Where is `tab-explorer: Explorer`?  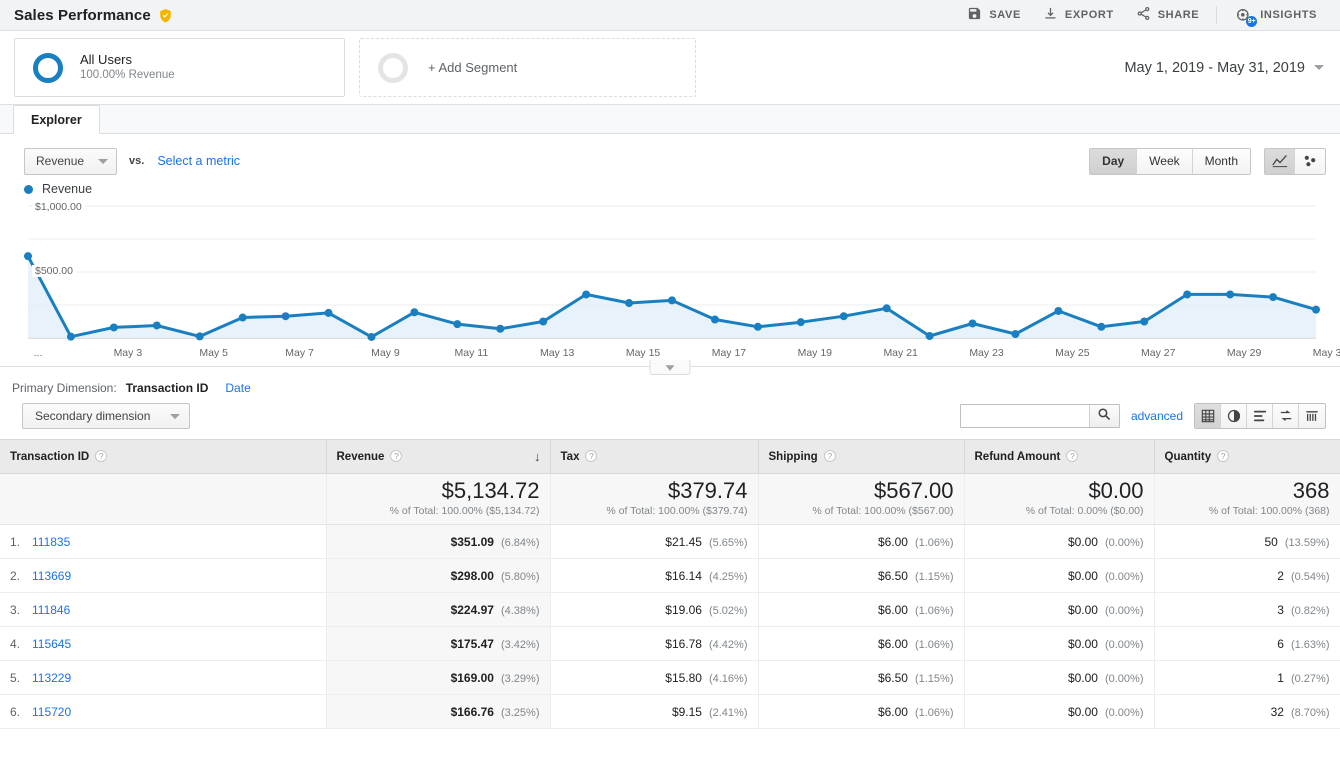
tab-explorer: Explorer is located at coordinates (56, 119).